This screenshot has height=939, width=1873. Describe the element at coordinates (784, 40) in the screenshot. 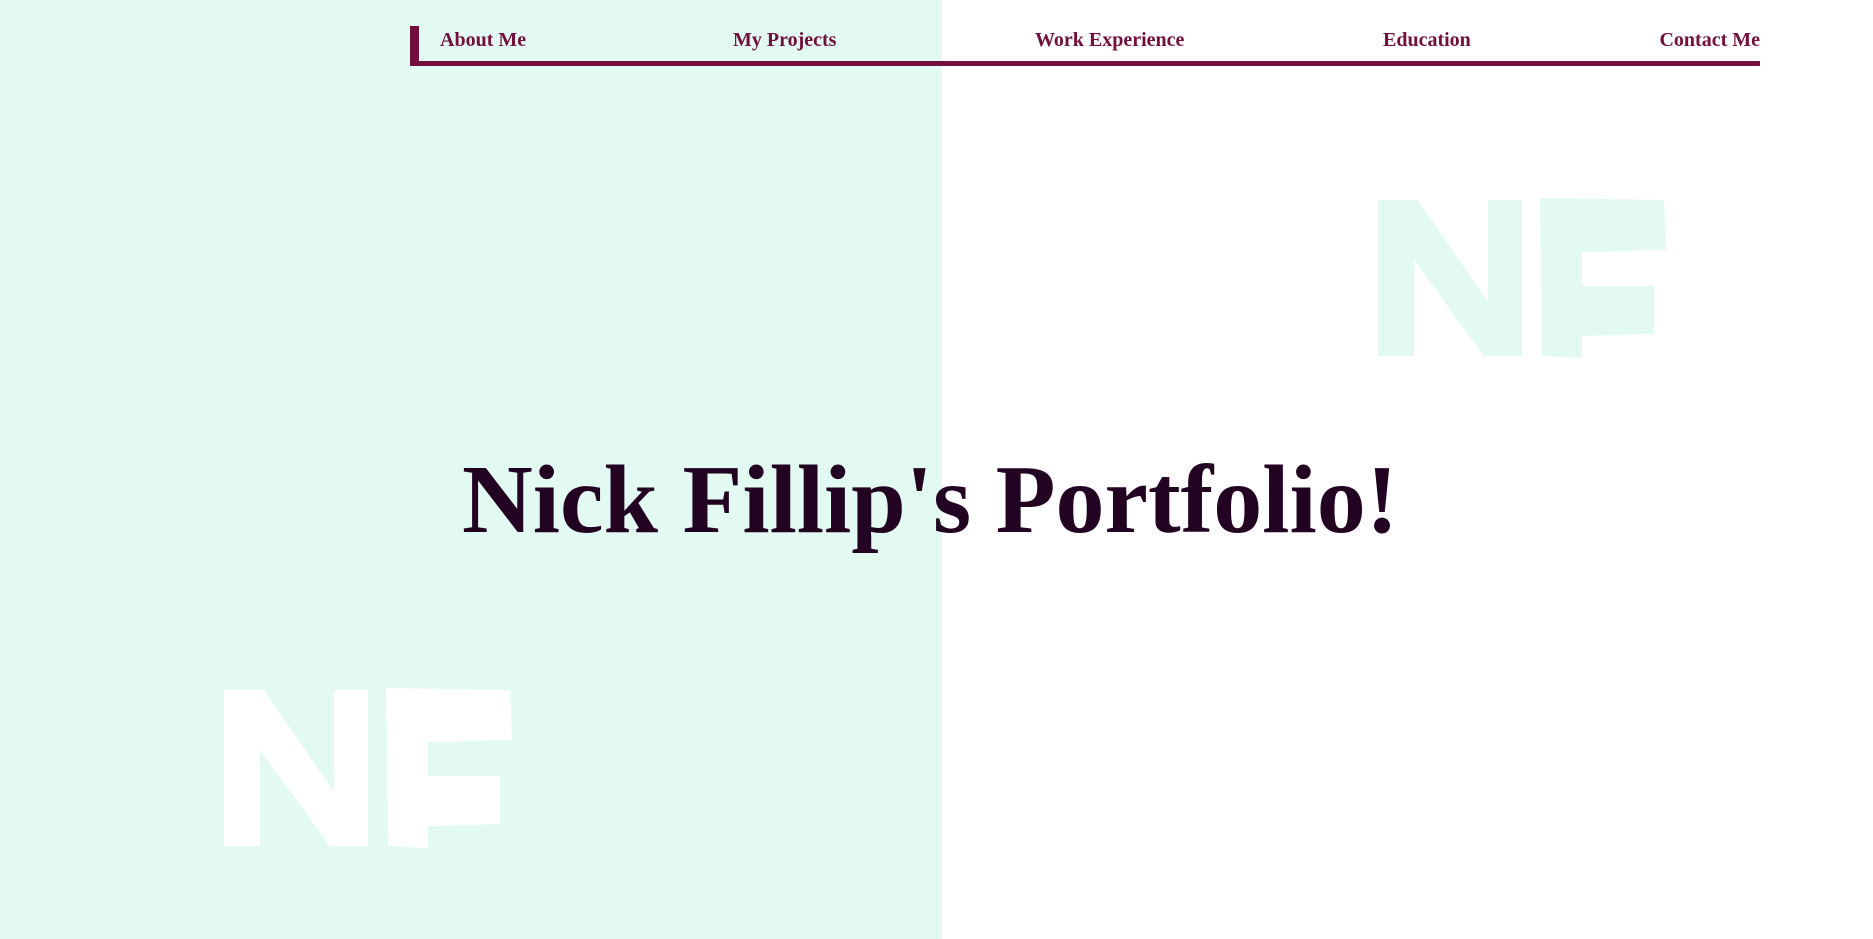

I see `nav-link-my-projects: My Projects` at that location.